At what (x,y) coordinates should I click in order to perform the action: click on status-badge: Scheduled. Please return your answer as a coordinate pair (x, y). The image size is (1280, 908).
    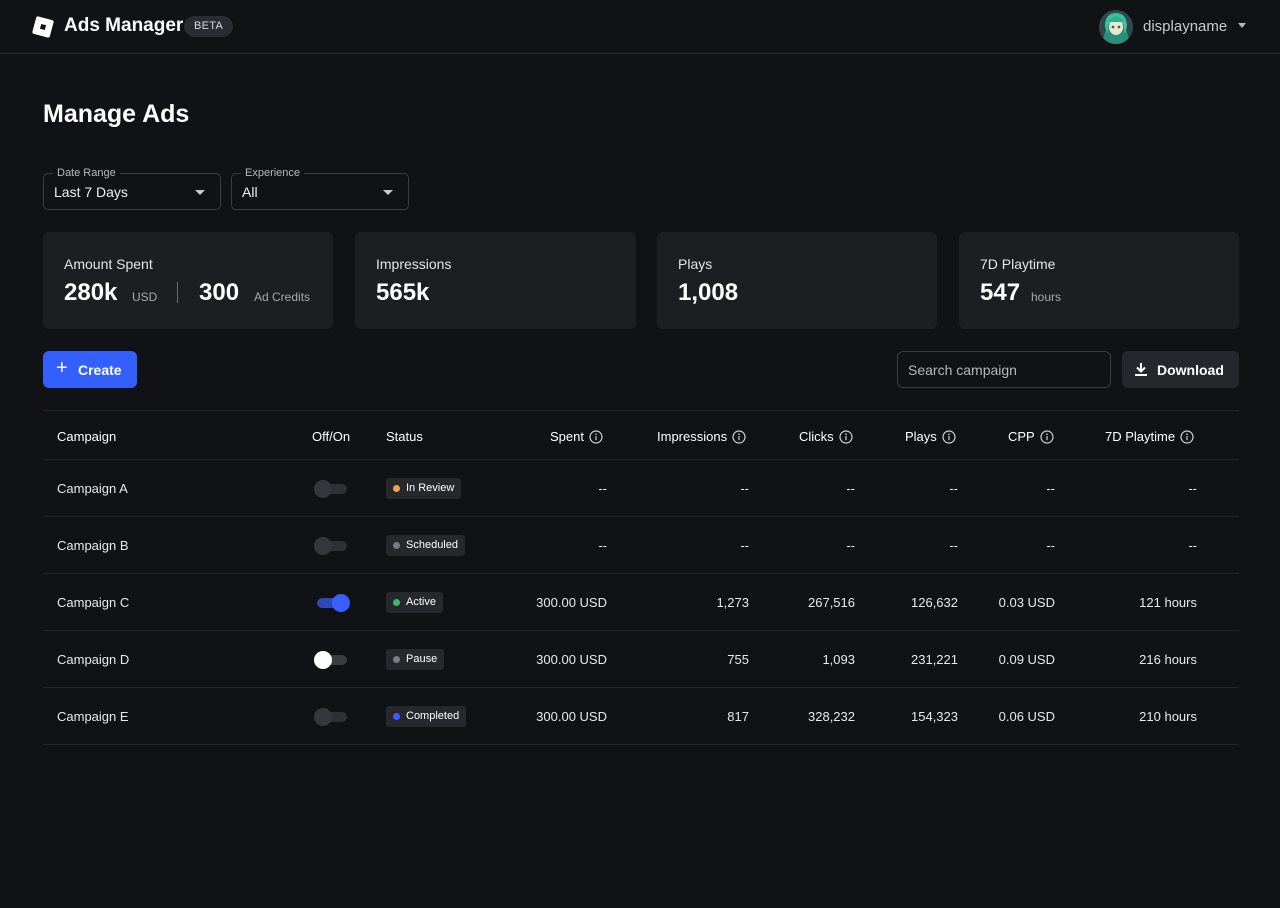
    Looking at the image, I should click on (425, 545).